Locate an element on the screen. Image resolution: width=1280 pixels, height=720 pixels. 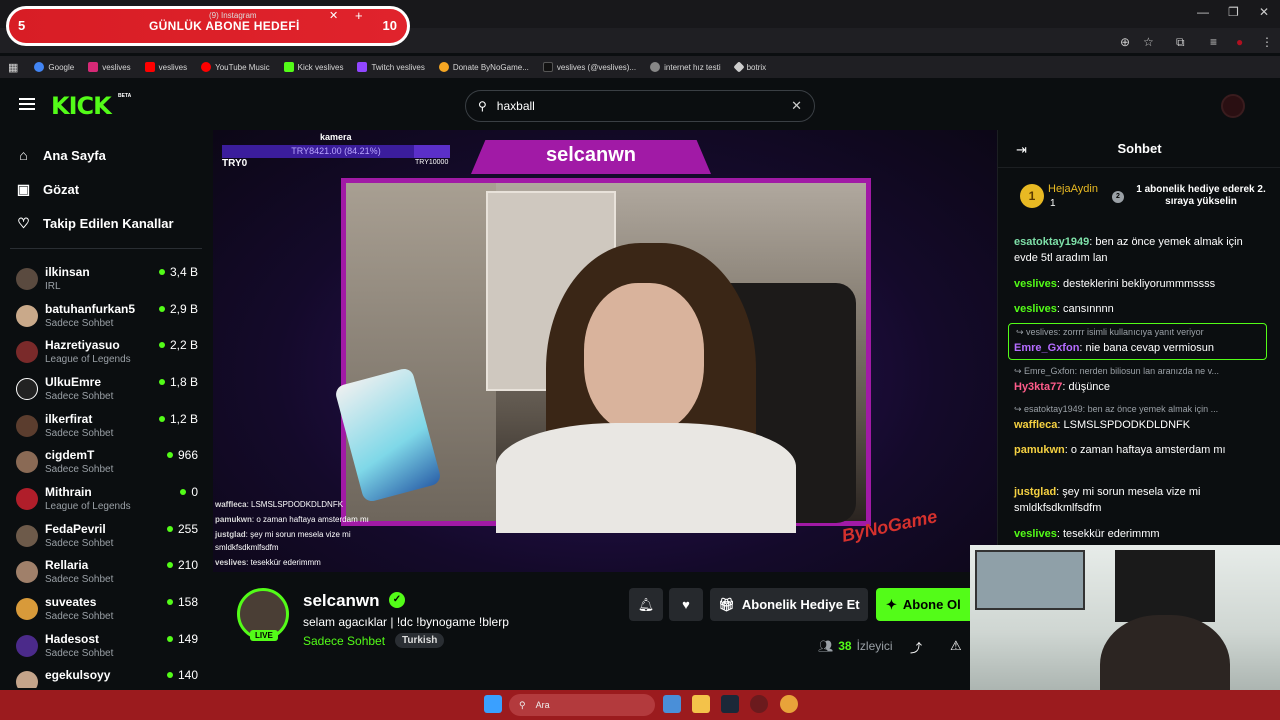
poster-image is located at coordinates (1030, 580).